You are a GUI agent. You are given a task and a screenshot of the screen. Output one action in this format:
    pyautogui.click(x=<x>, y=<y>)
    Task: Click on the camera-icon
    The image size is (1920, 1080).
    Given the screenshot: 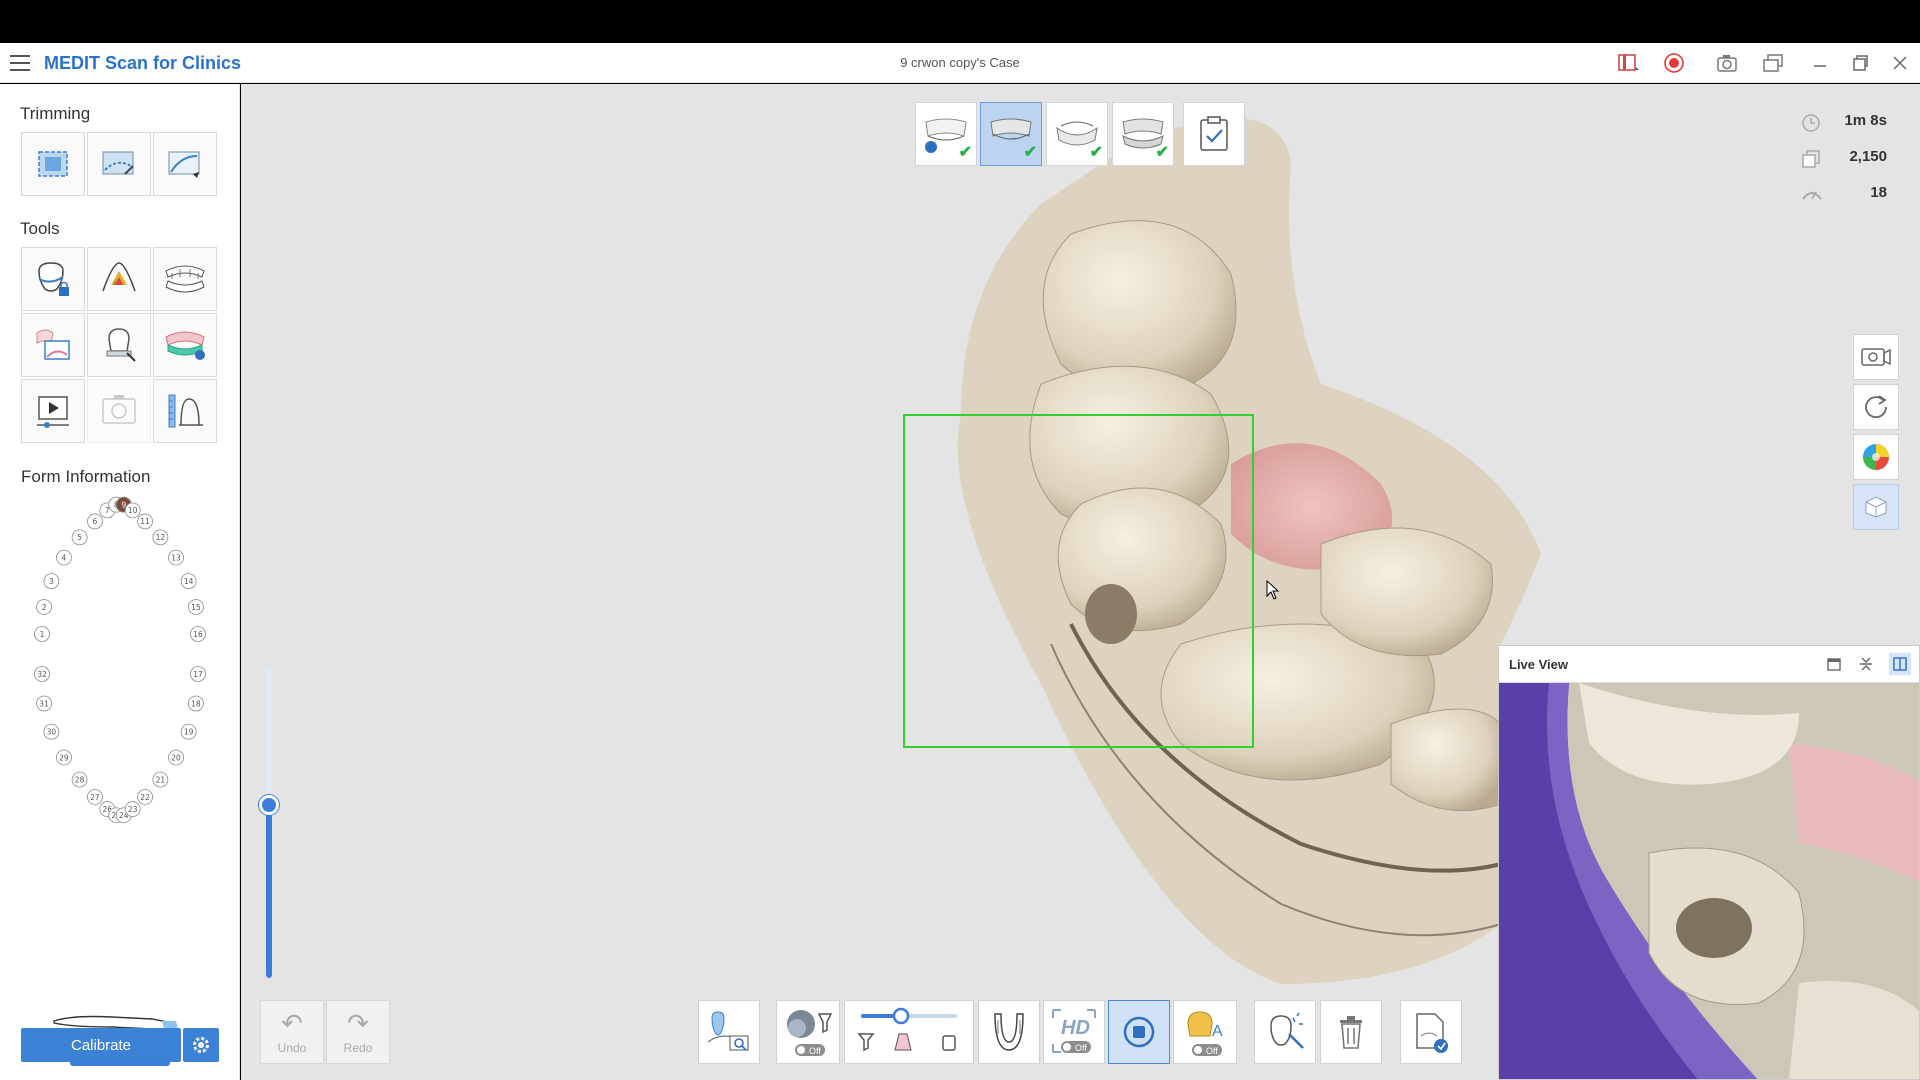 What is the action you would take?
    pyautogui.click(x=1727, y=63)
    